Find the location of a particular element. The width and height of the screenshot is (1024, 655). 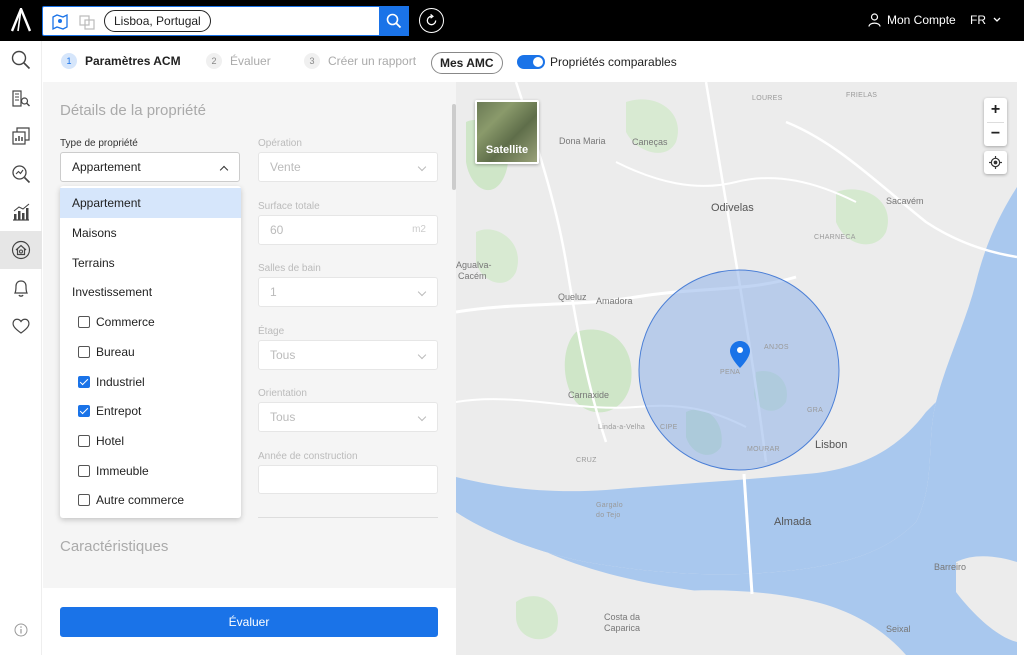

language-selector: FR is located at coordinates (985, 20).